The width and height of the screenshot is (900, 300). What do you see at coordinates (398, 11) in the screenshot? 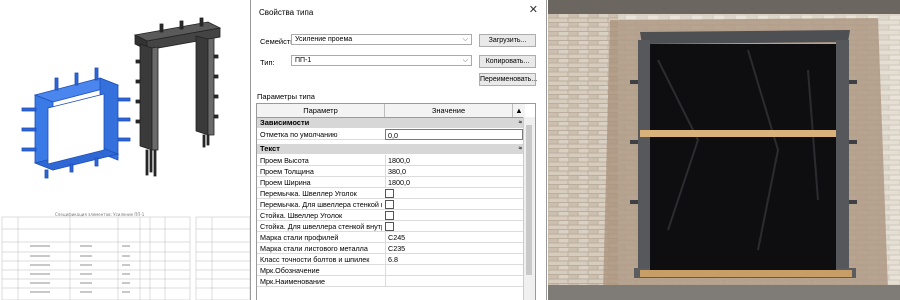
I see `dialog-titlebar: Свойства типа ✕` at bounding box center [398, 11].